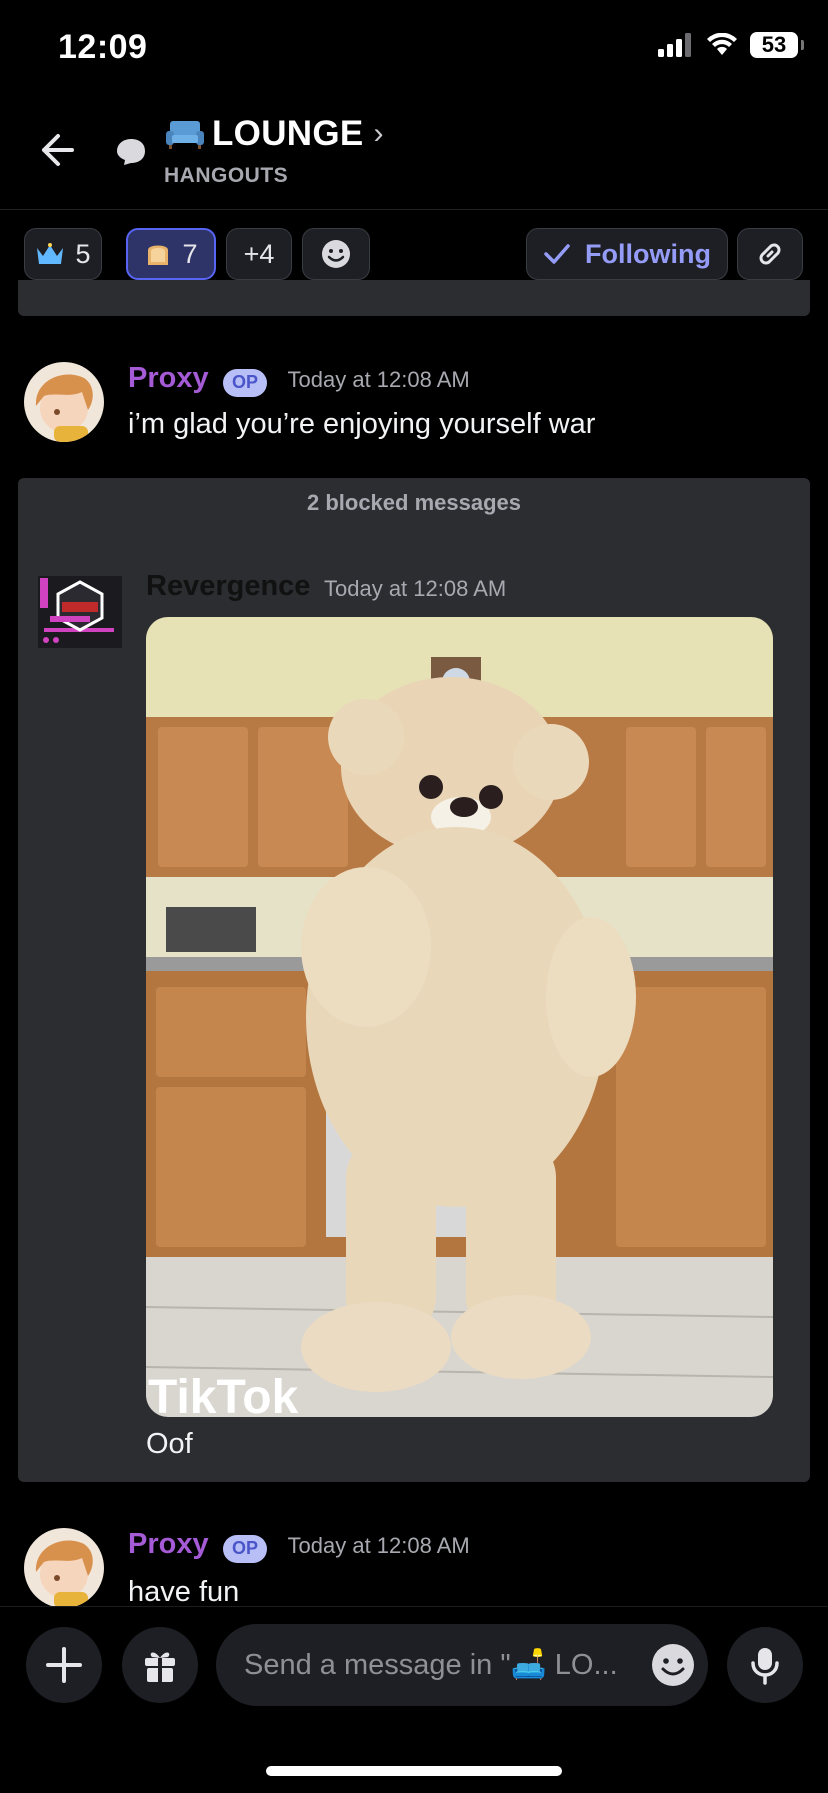 The height and width of the screenshot is (1793, 828). What do you see at coordinates (414, 503) in the screenshot?
I see `blocked-messages-label: 2 blocked messages` at bounding box center [414, 503].